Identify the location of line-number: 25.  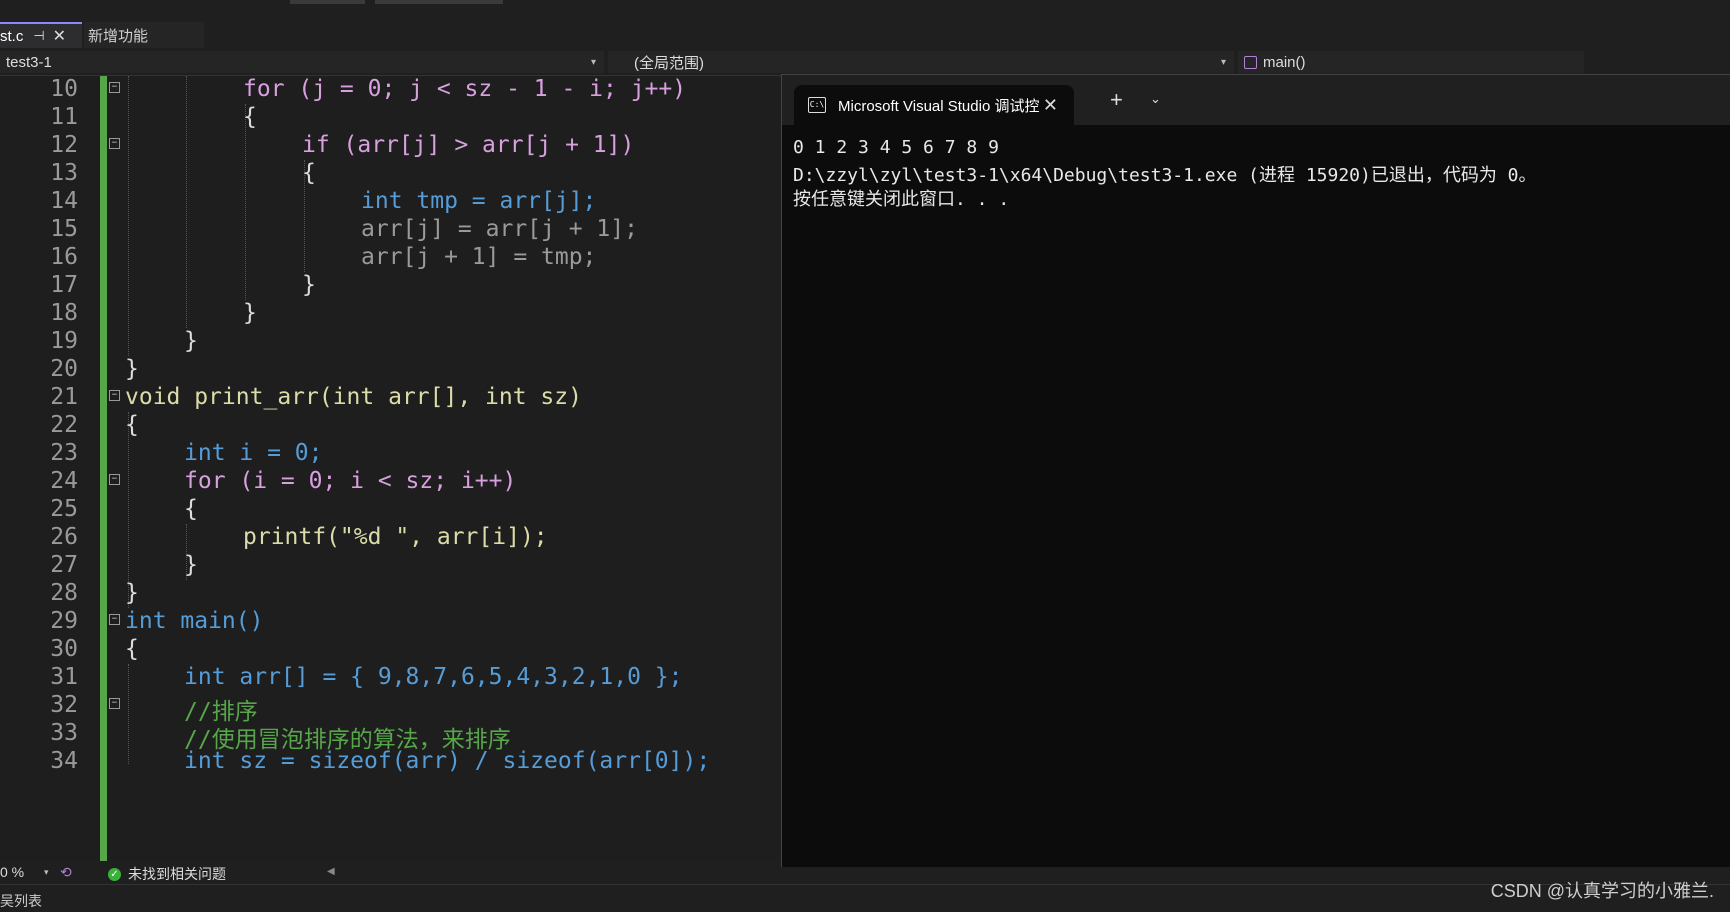
(64, 509).